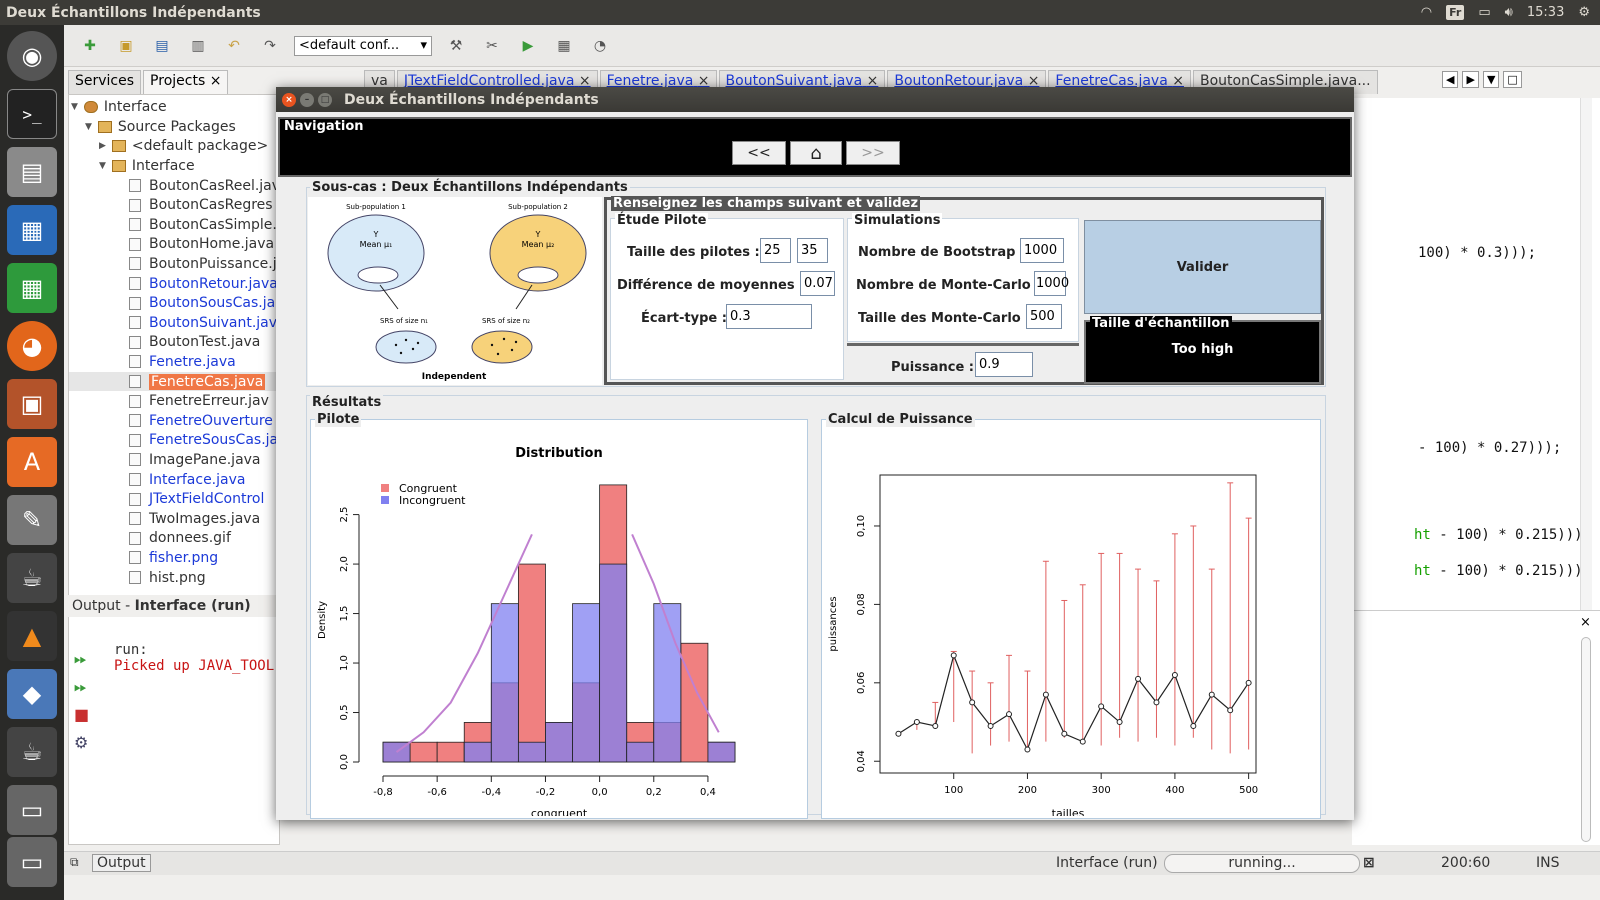 Image resolution: width=1600 pixels, height=900 pixels. I want to click on x-tick-label: 0,4, so click(708, 792).